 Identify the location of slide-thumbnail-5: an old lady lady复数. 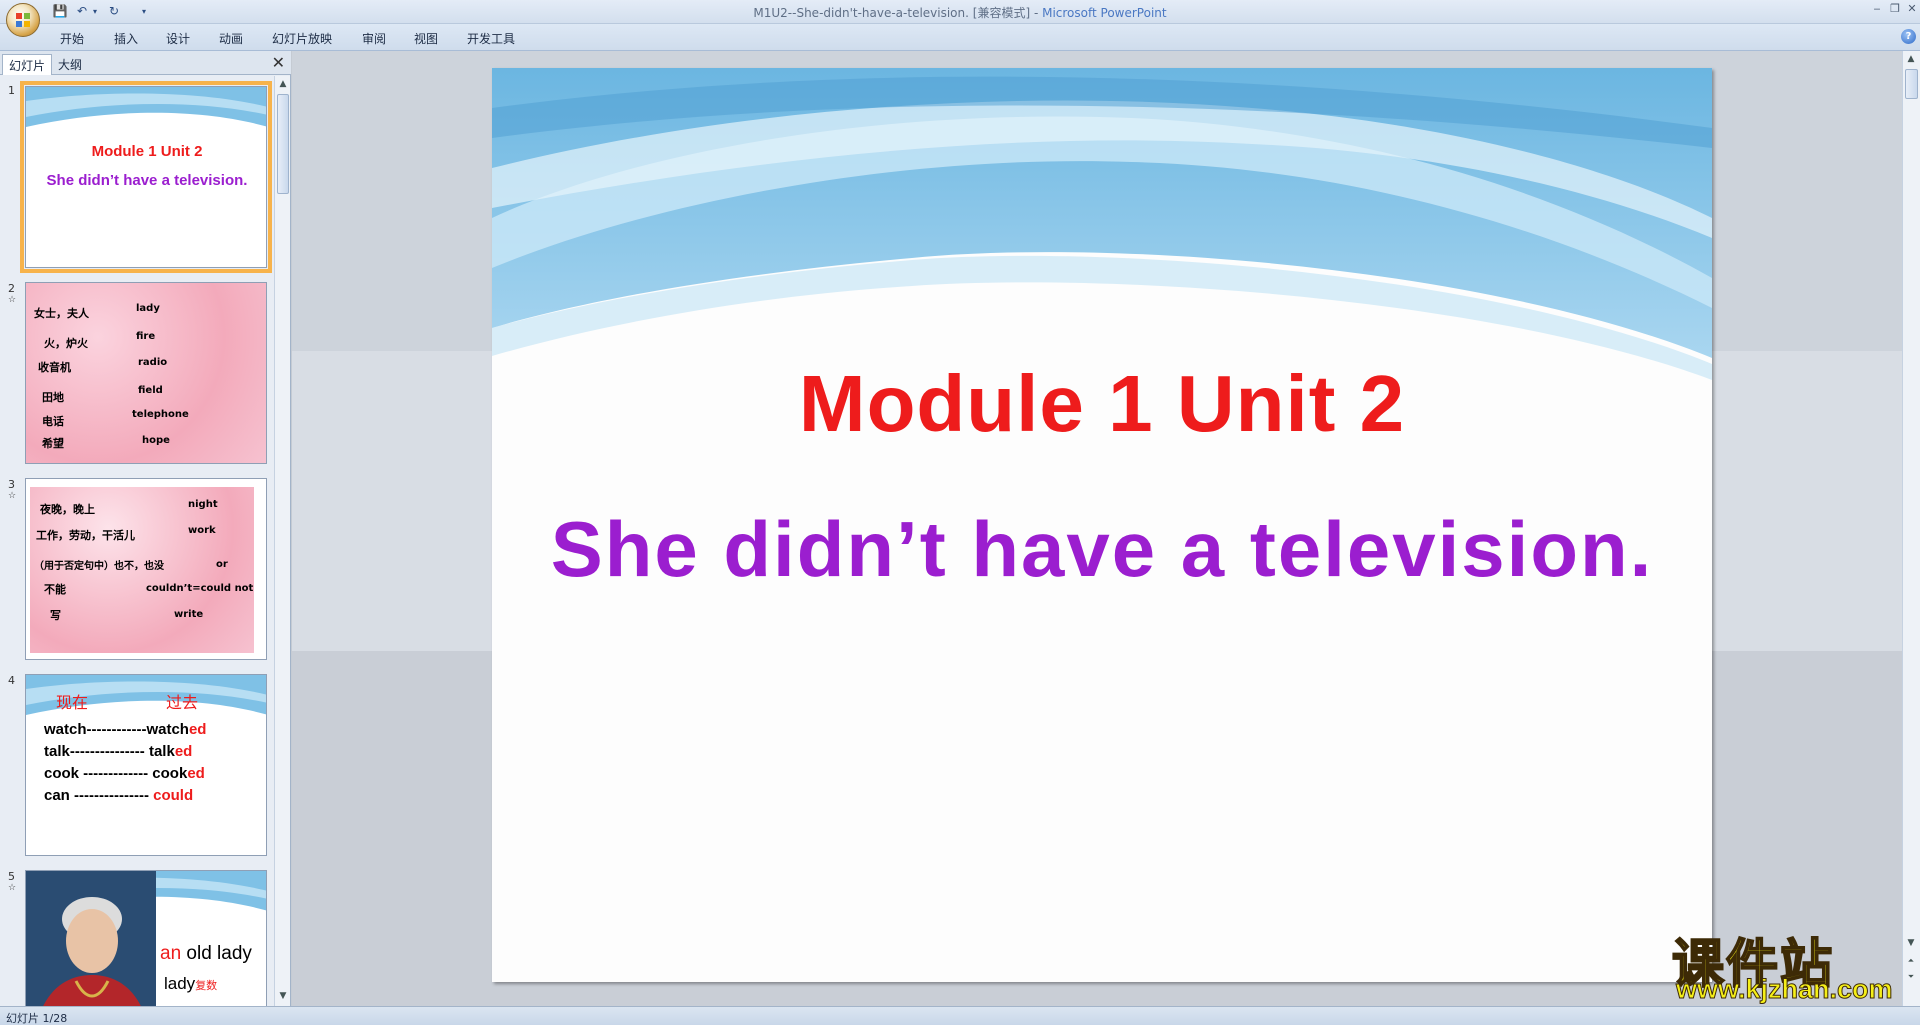
(146, 938).